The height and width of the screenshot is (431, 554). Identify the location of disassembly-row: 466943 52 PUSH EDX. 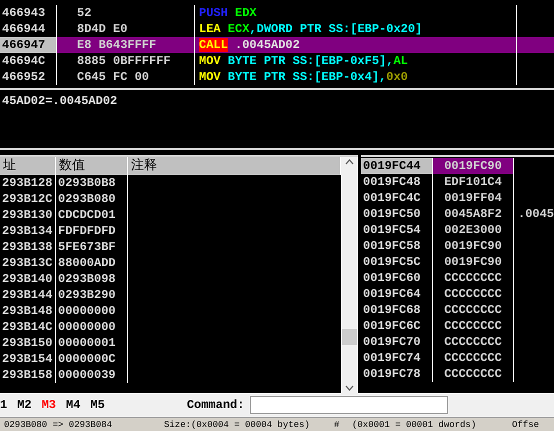
(277, 13).